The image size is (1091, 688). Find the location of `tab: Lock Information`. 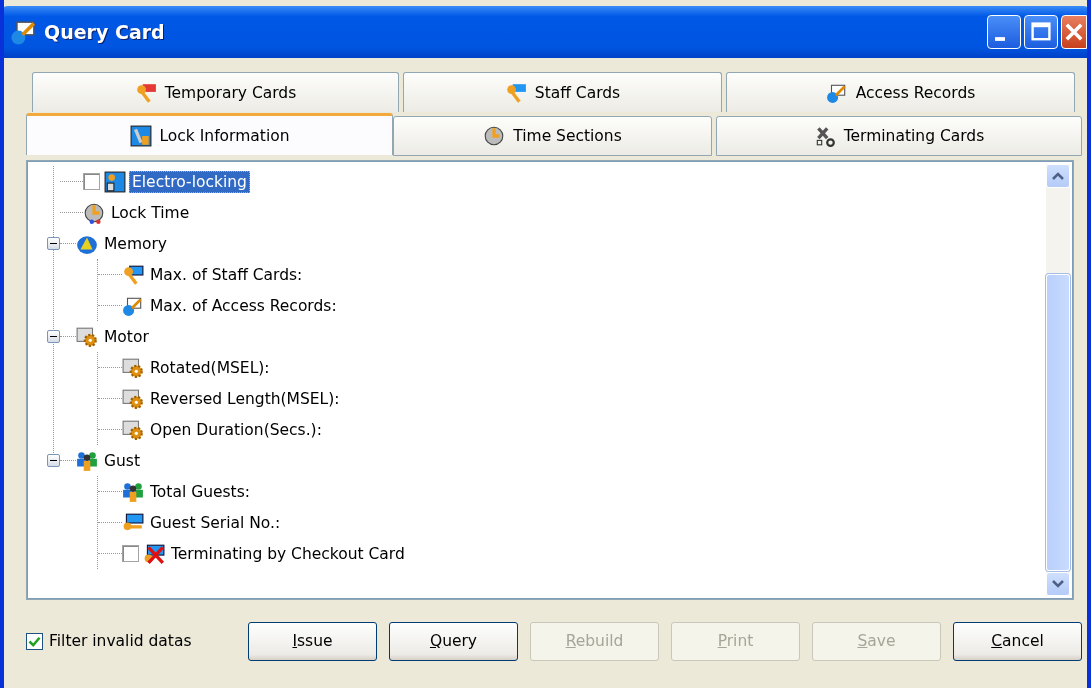

tab: Lock Information is located at coordinates (209, 134).